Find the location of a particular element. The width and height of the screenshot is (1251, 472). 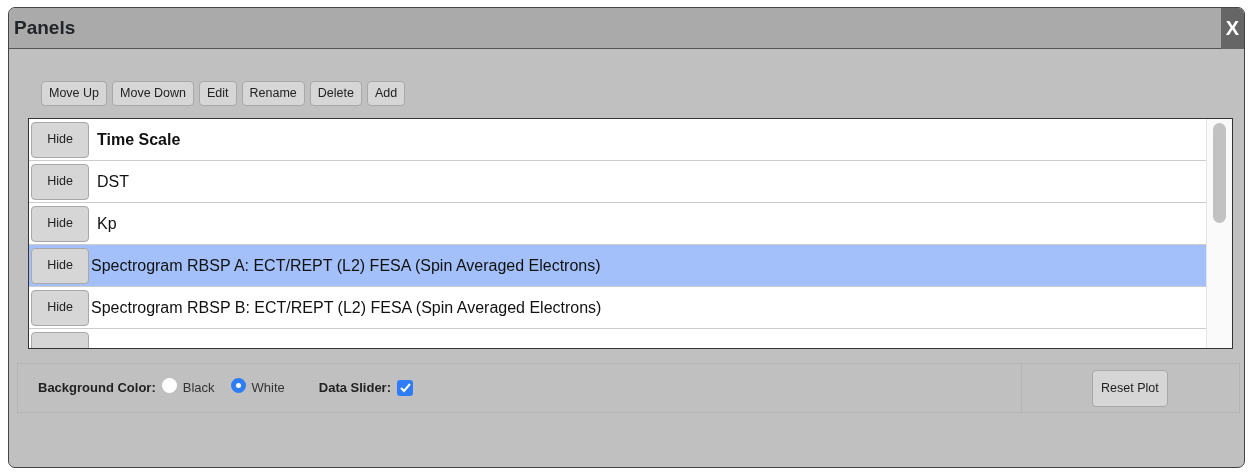

background-label: Background Color: is located at coordinates (97, 388).